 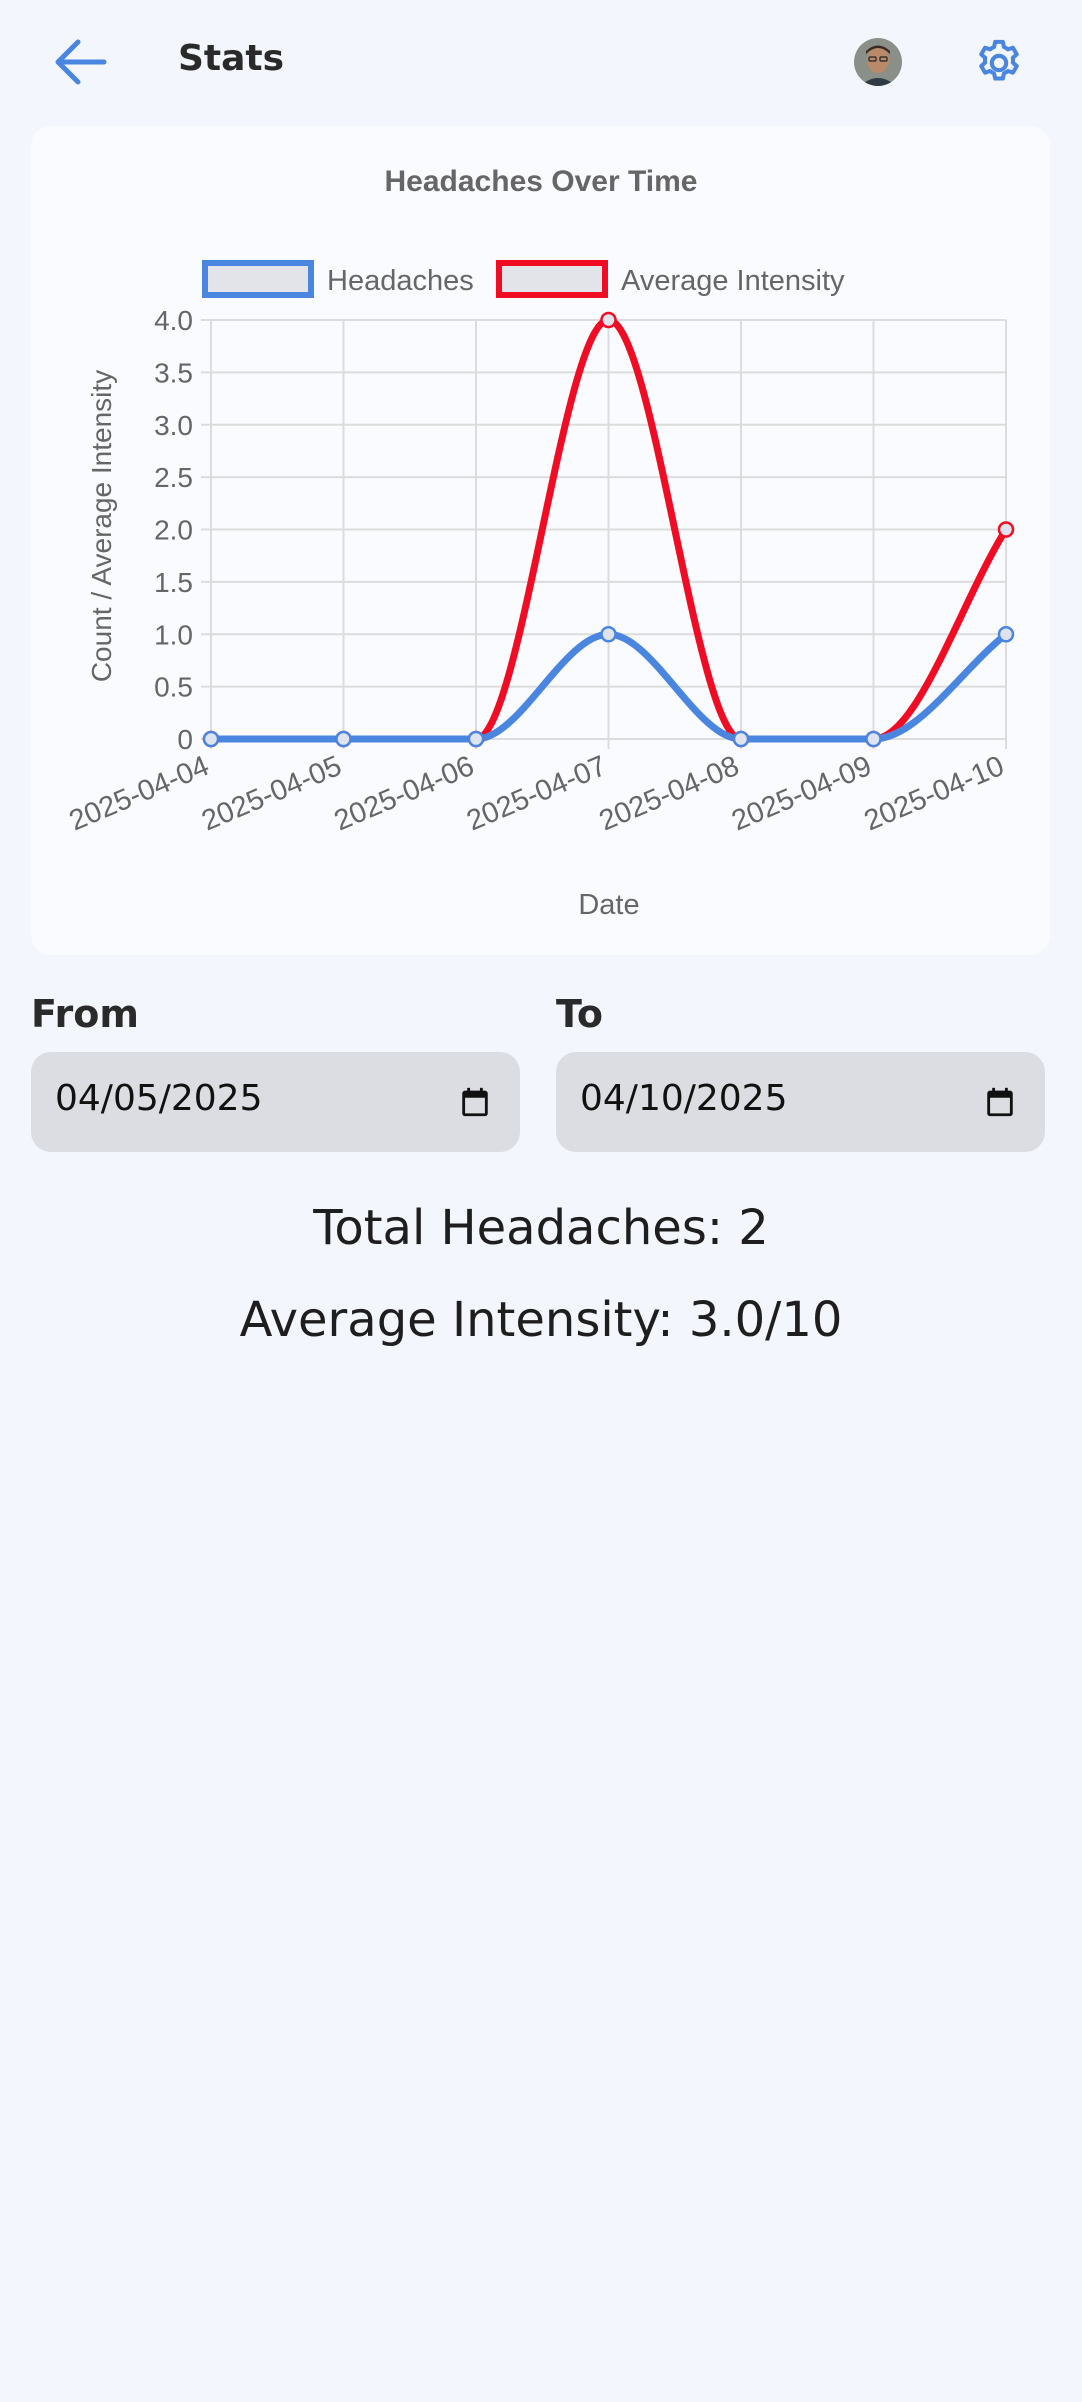 I want to click on from-date-value: 04/05/2025, so click(x=159, y=1098).